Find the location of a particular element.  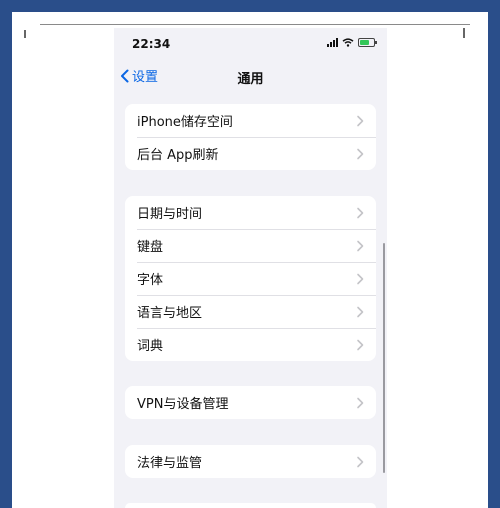

battery-icon is located at coordinates (367, 42).